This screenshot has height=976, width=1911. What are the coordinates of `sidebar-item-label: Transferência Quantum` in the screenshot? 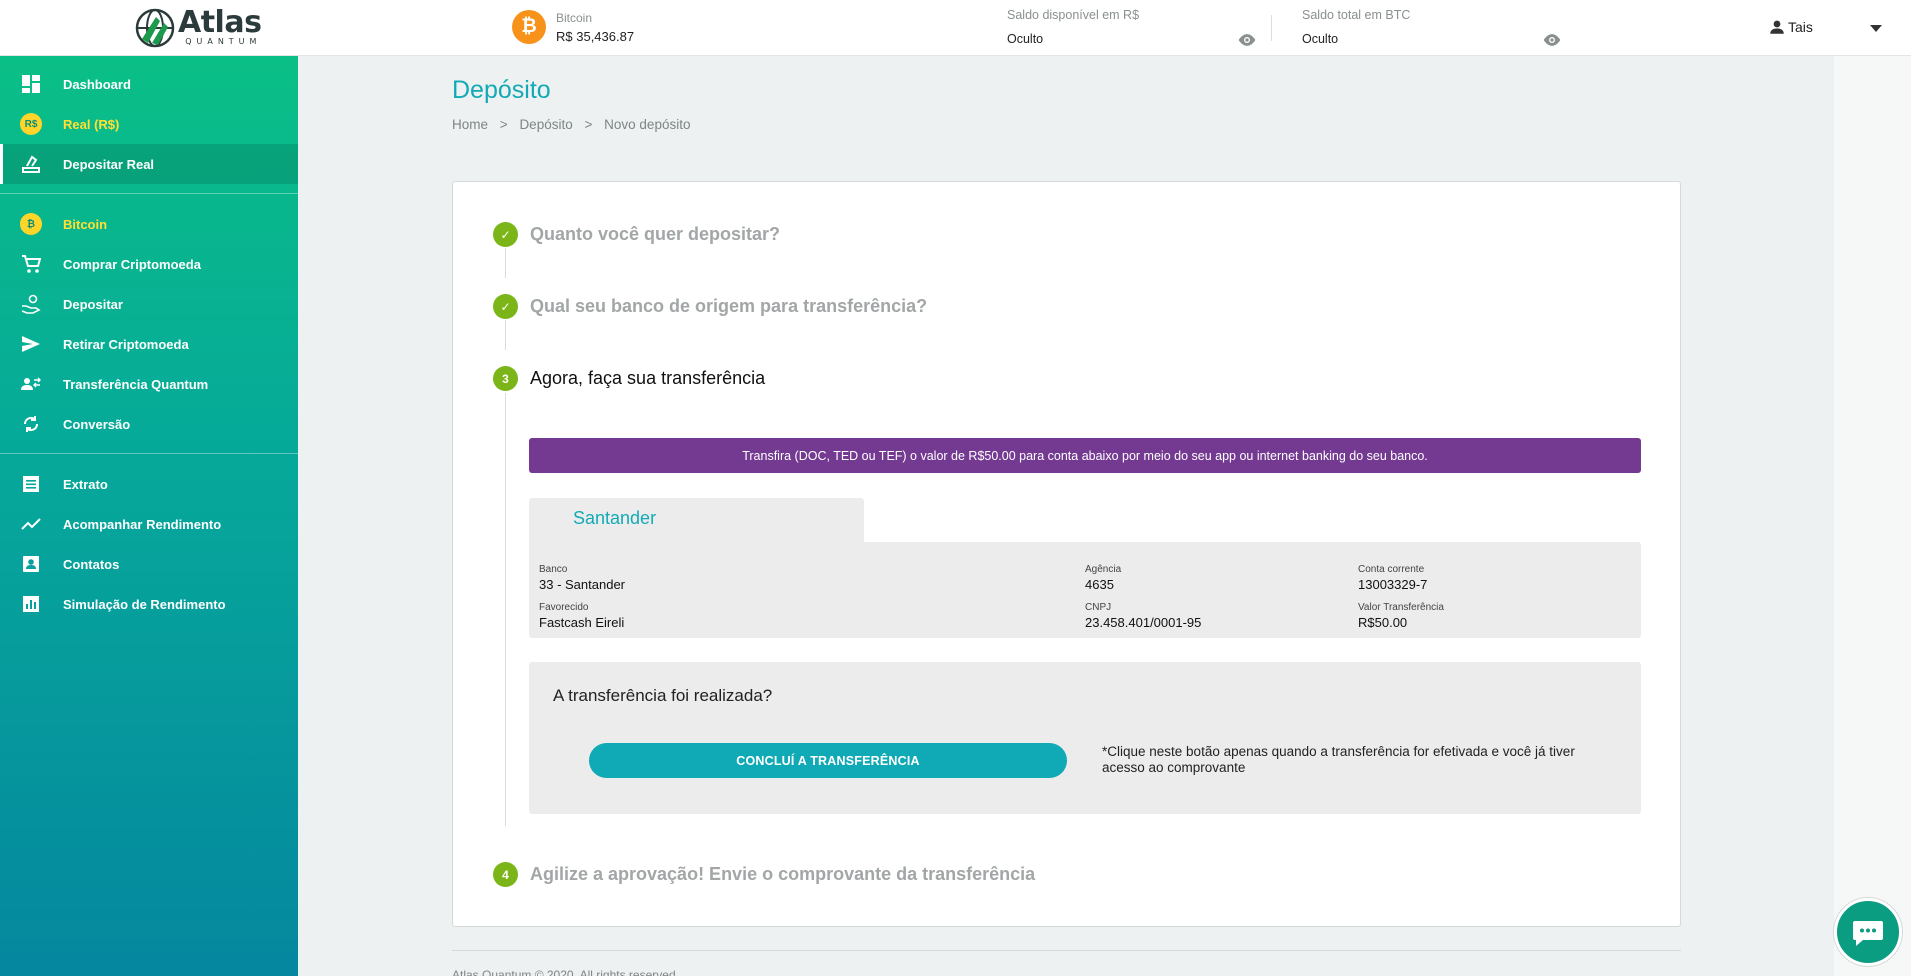 It's located at (136, 384).